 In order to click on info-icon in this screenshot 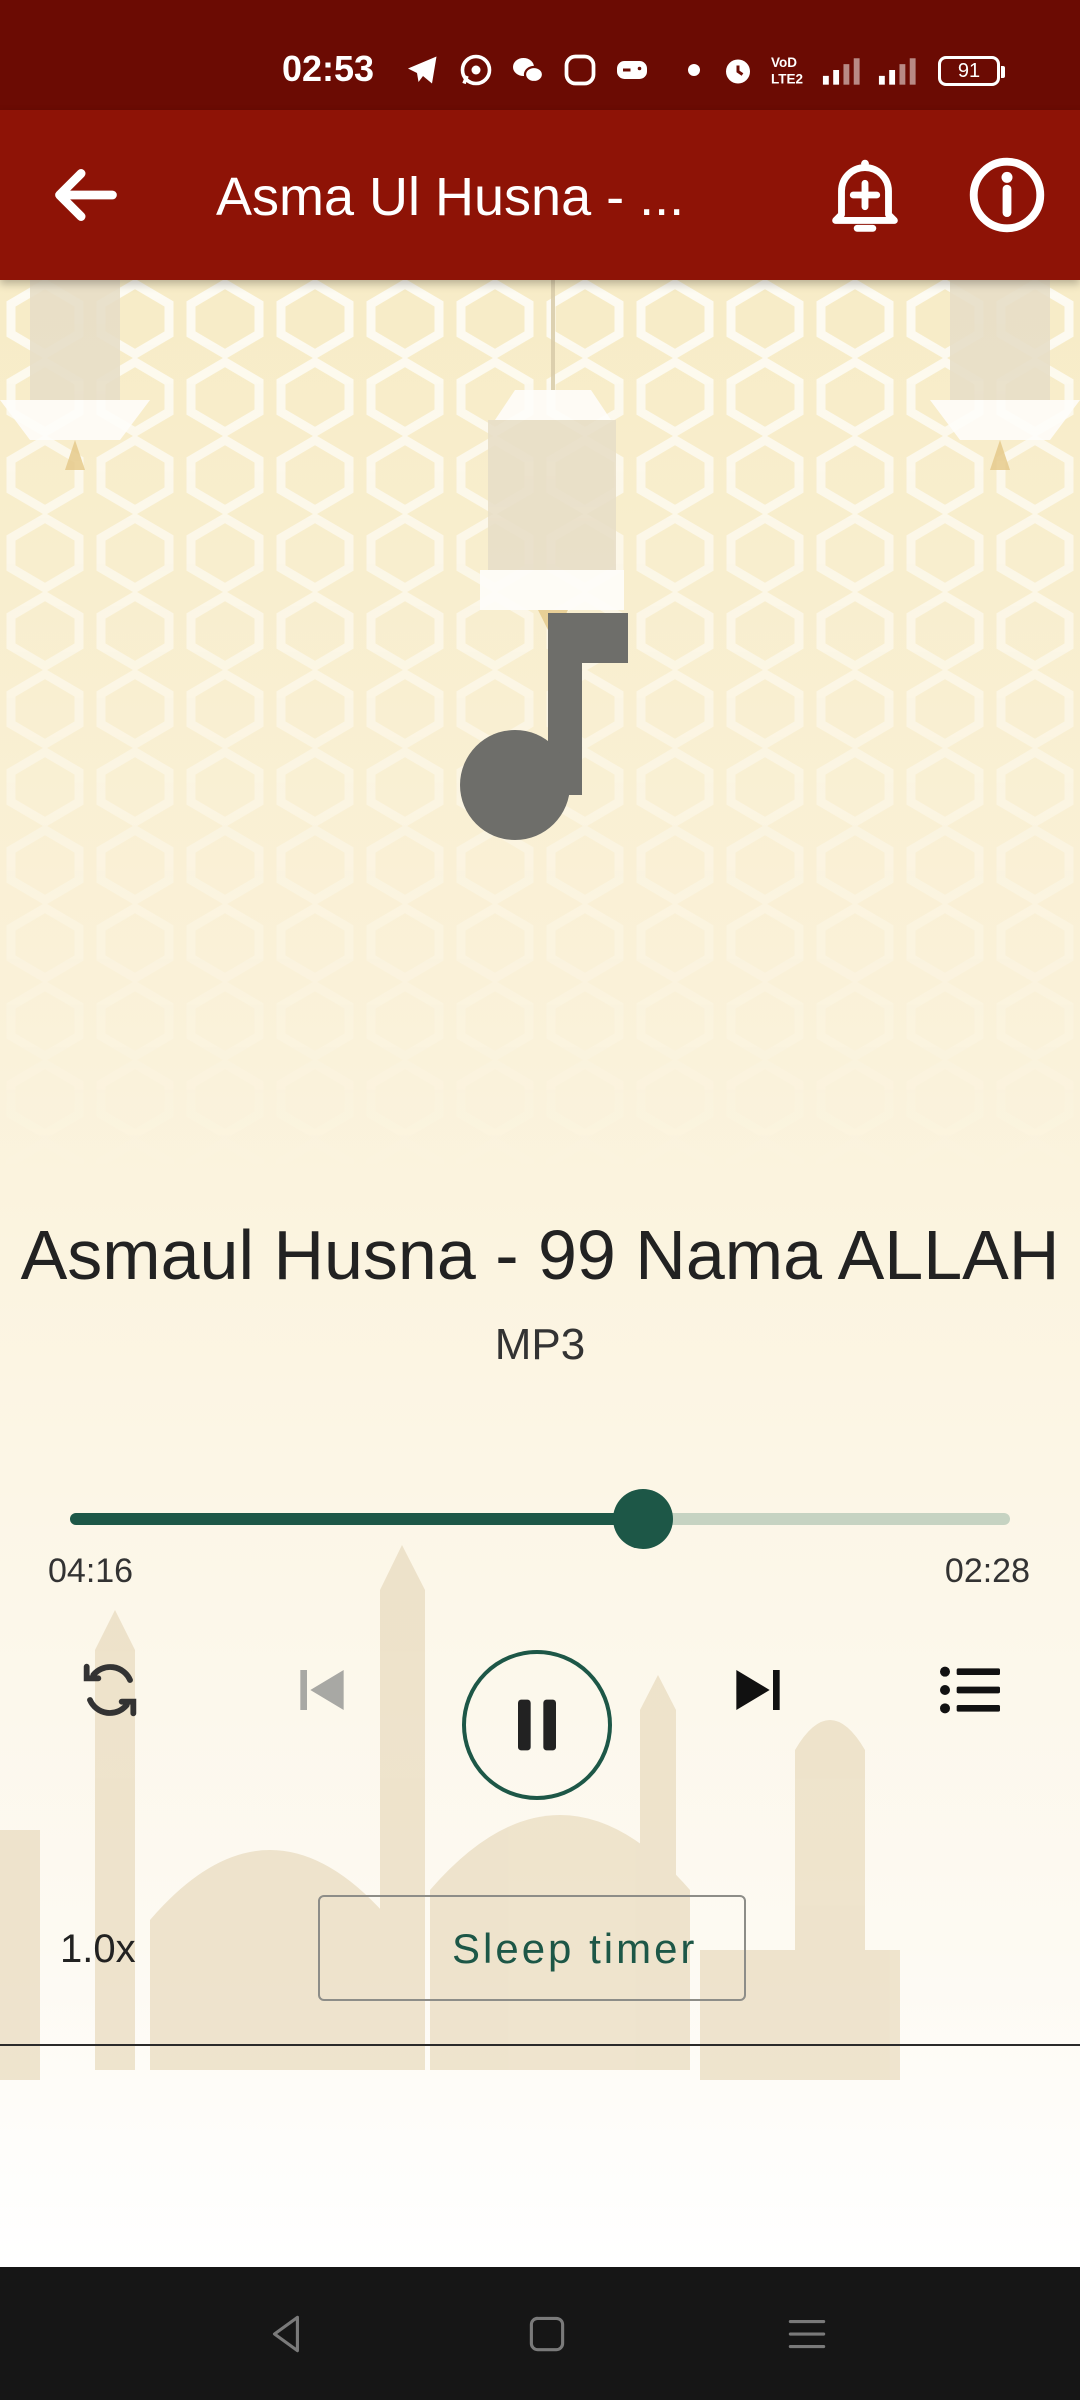, I will do `click(1007, 195)`.